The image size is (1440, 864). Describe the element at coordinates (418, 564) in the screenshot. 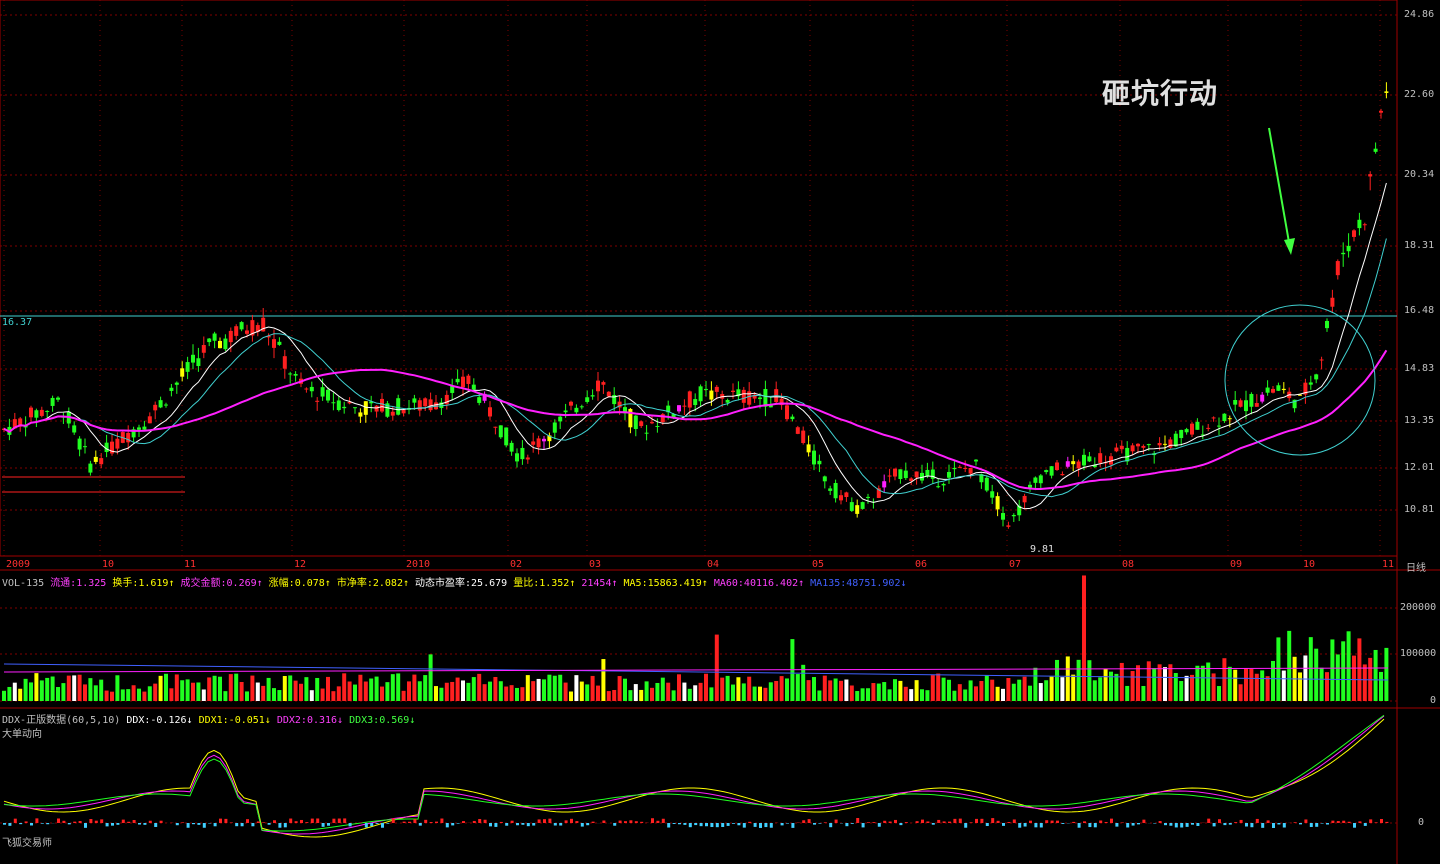

I see `time-axis-label: 2010` at that location.